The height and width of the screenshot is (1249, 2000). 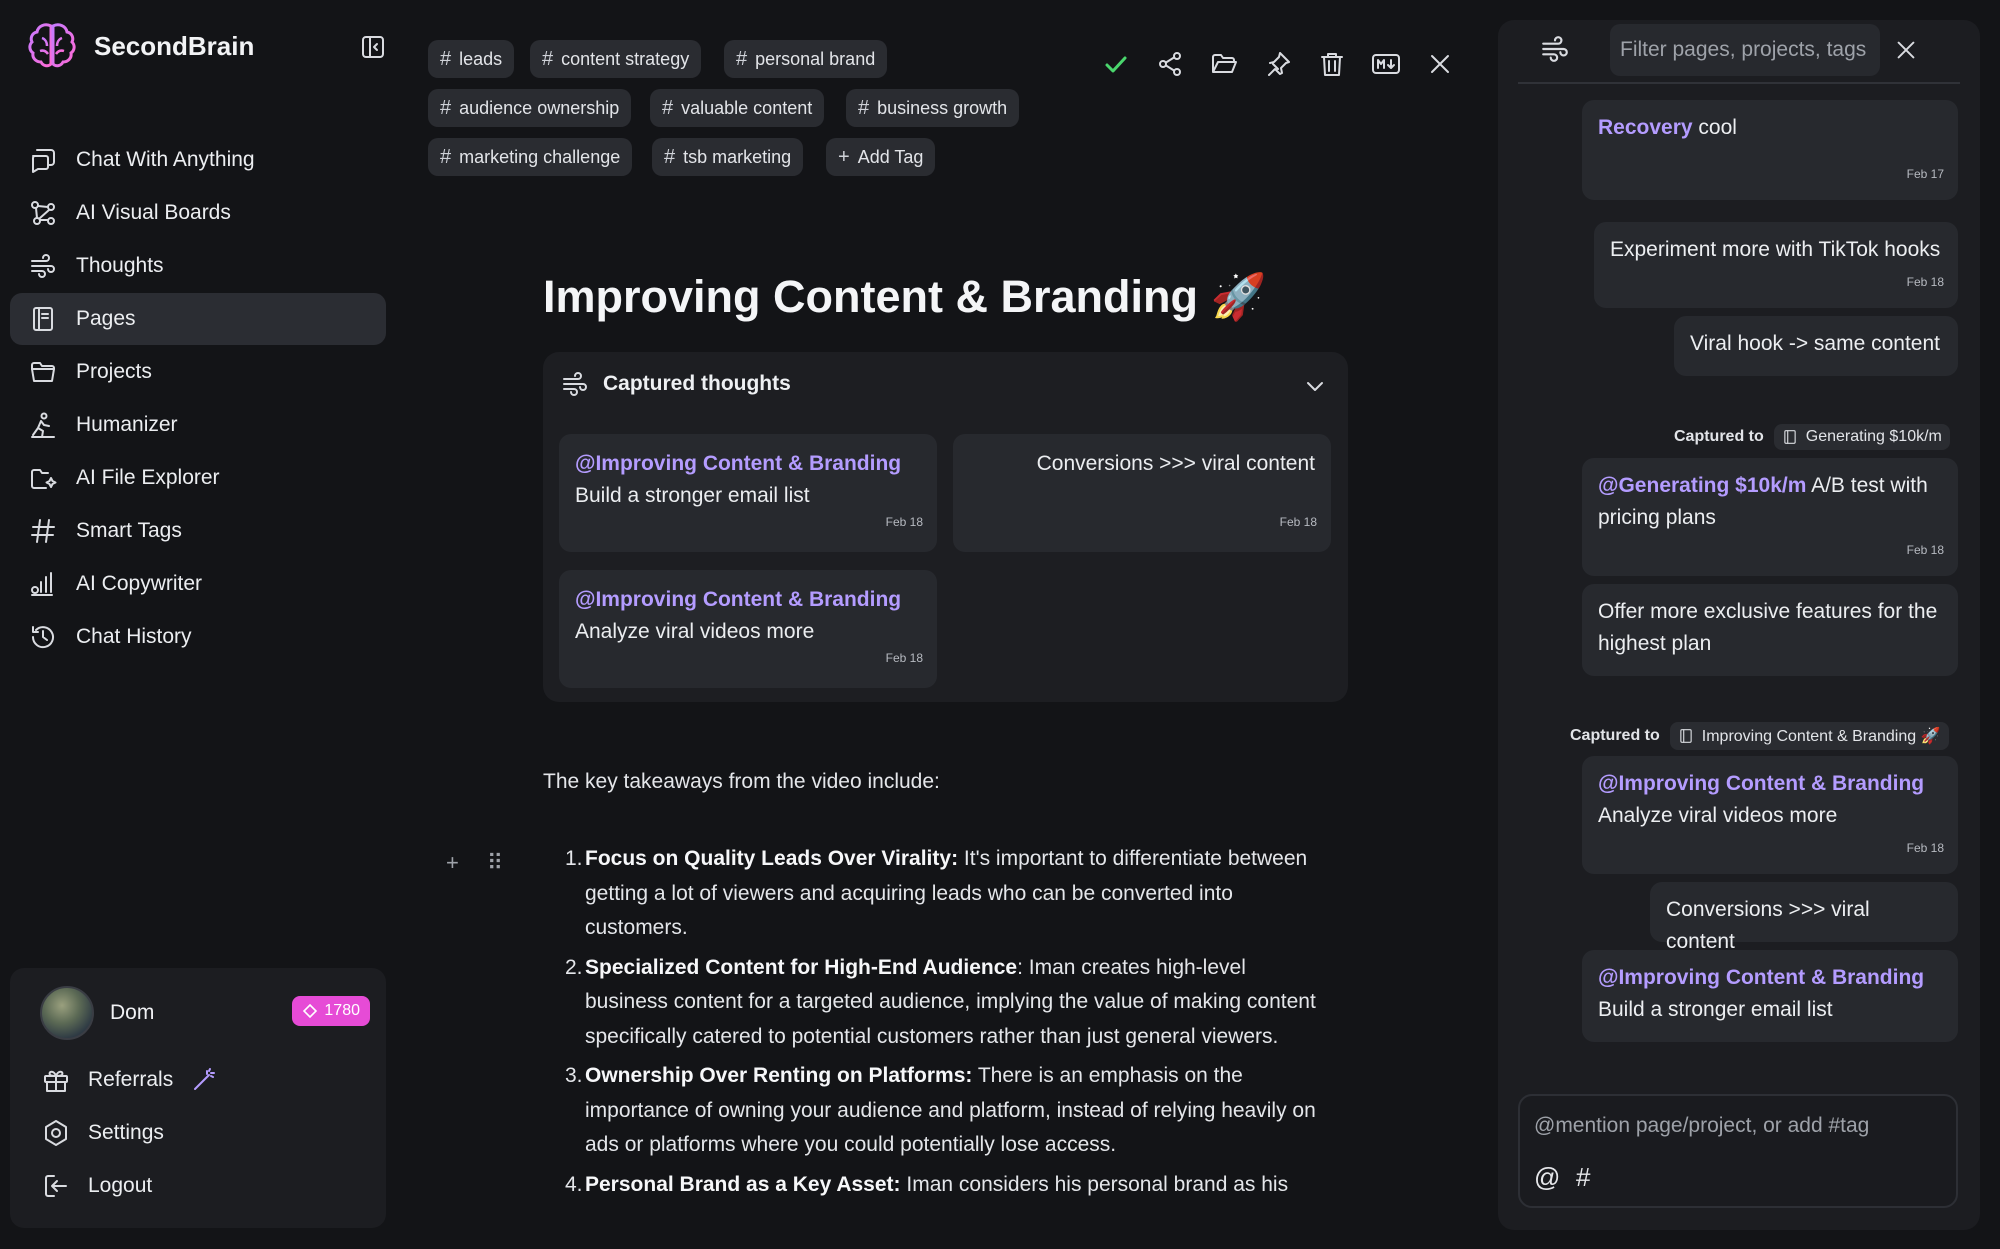 I want to click on chevron-down-icon, so click(x=1315, y=386).